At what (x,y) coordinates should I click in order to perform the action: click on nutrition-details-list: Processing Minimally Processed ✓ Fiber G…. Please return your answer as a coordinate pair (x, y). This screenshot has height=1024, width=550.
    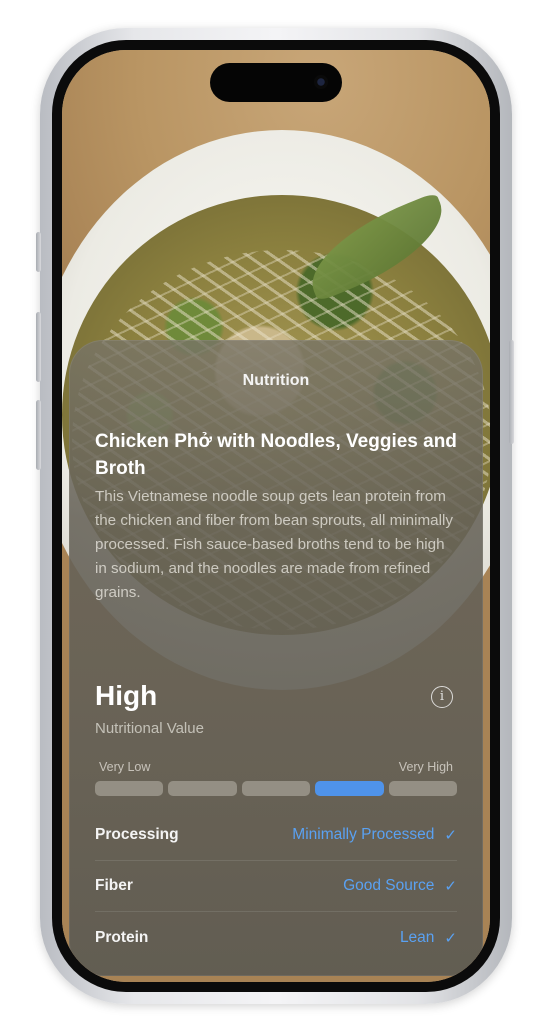
    Looking at the image, I should click on (276, 886).